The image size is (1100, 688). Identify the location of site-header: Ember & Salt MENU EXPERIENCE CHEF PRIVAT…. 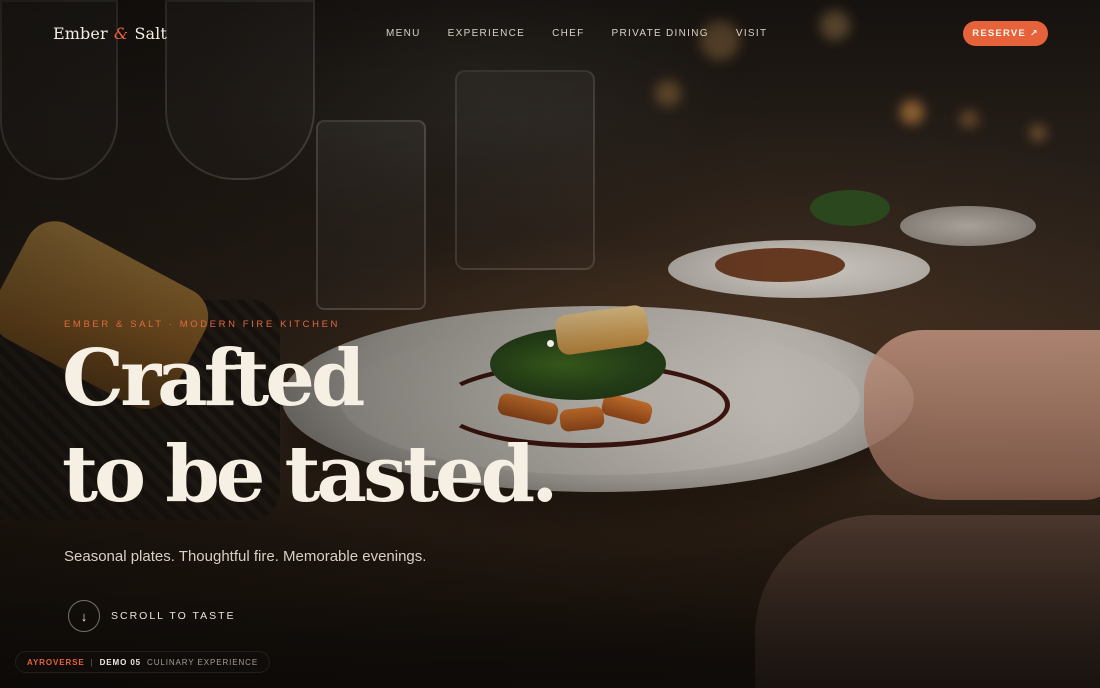
(550, 34).